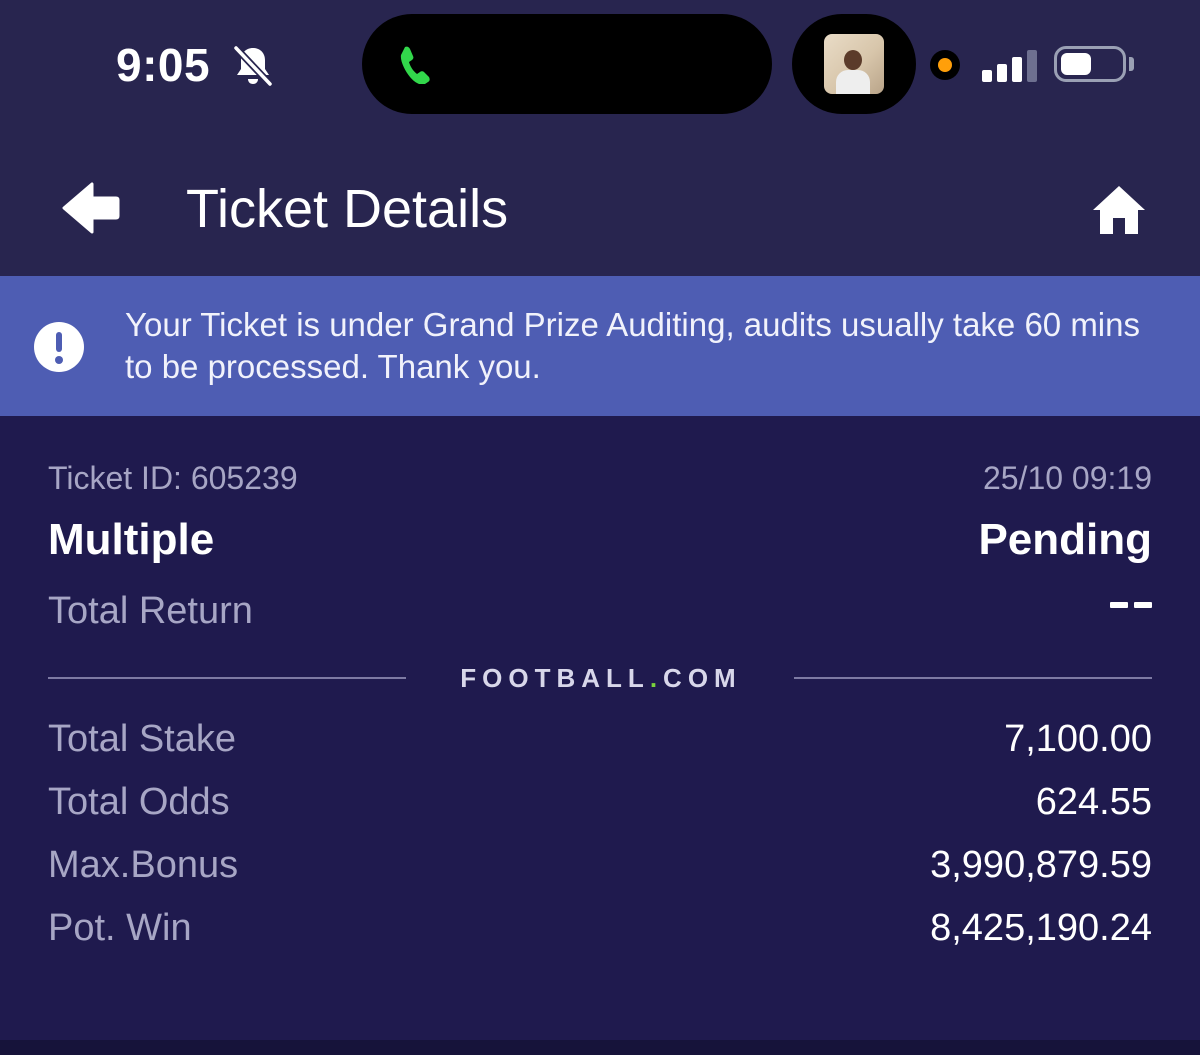  Describe the element at coordinates (143, 865) in the screenshot. I see `detail-label: Max.Bonus` at that location.